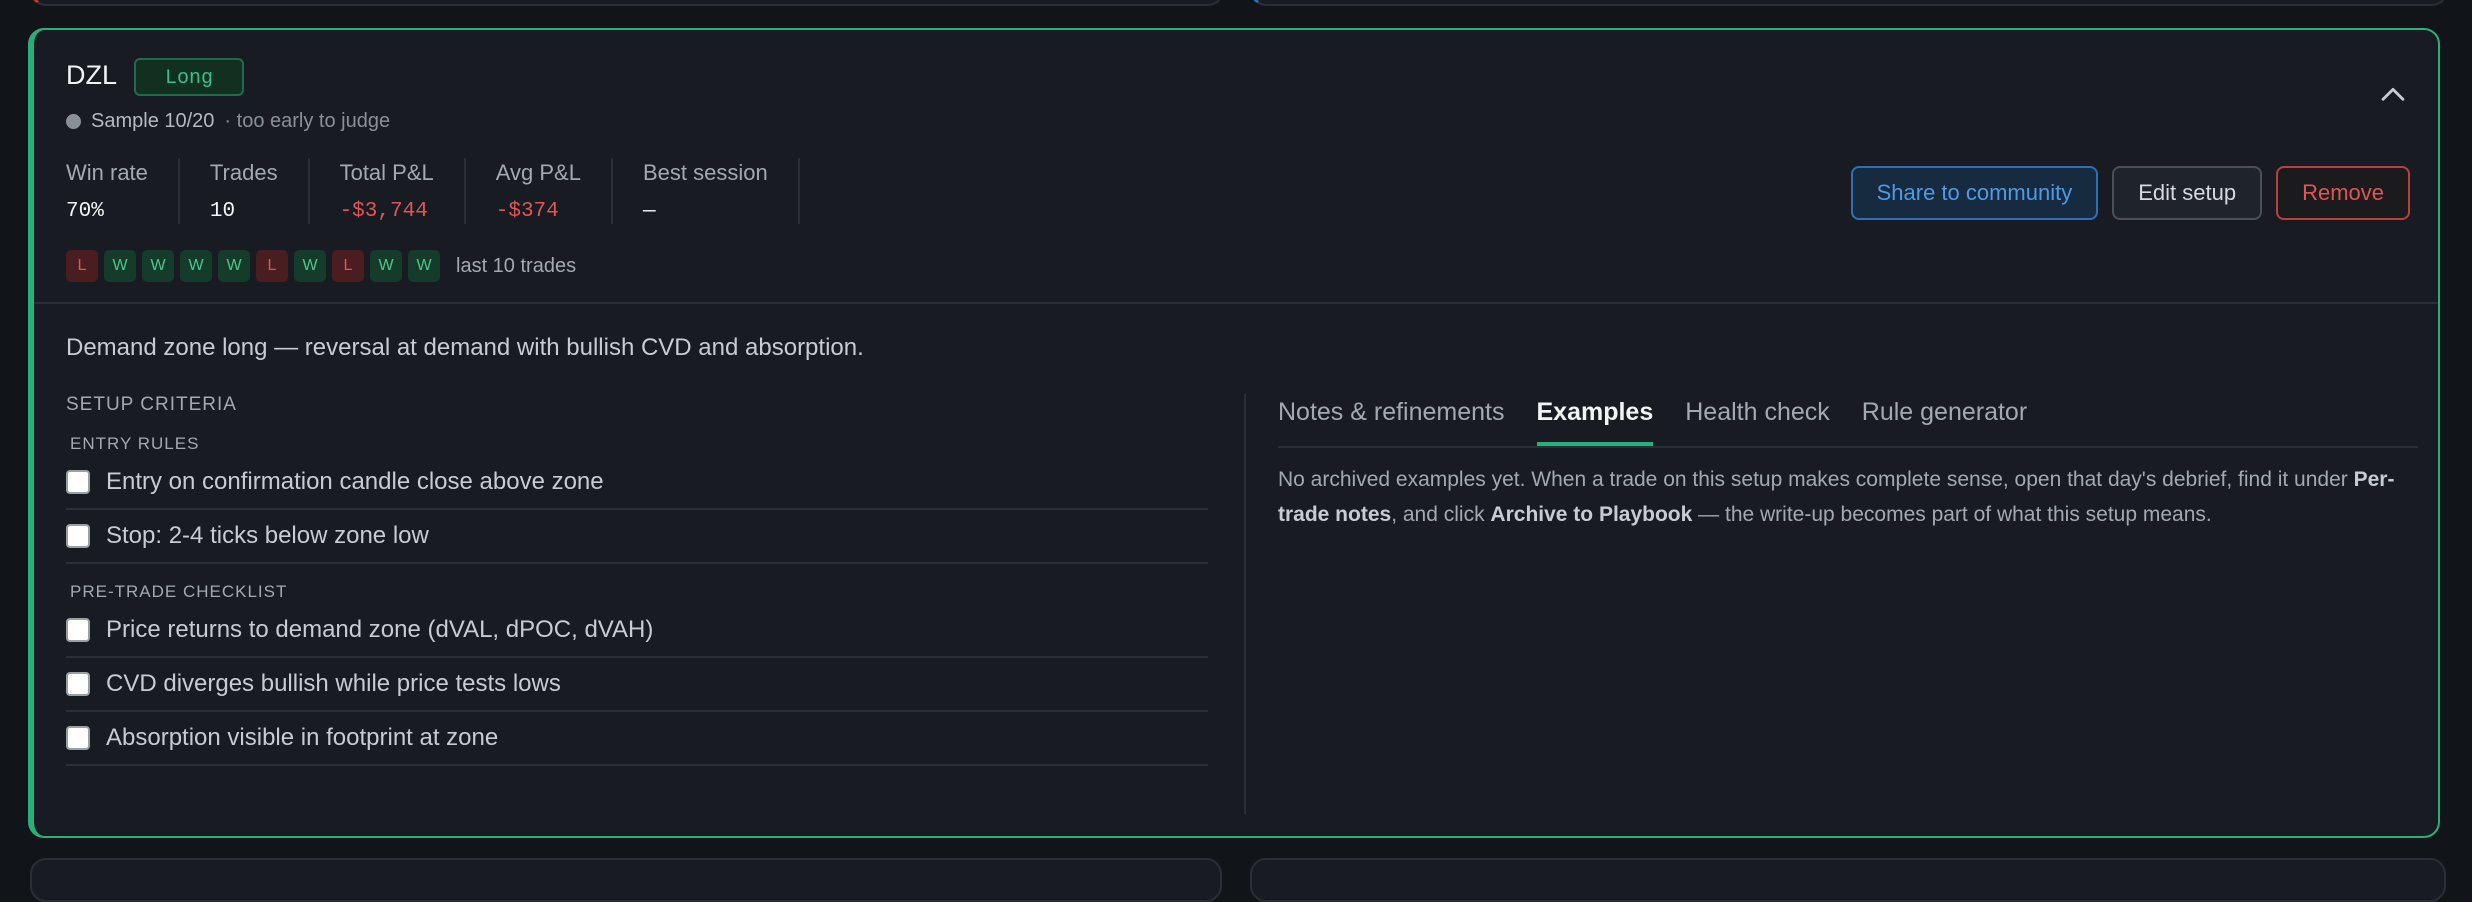 Image resolution: width=2472 pixels, height=902 pixels. I want to click on criteria-item: Absorption visible in footprint at zone, so click(637, 739).